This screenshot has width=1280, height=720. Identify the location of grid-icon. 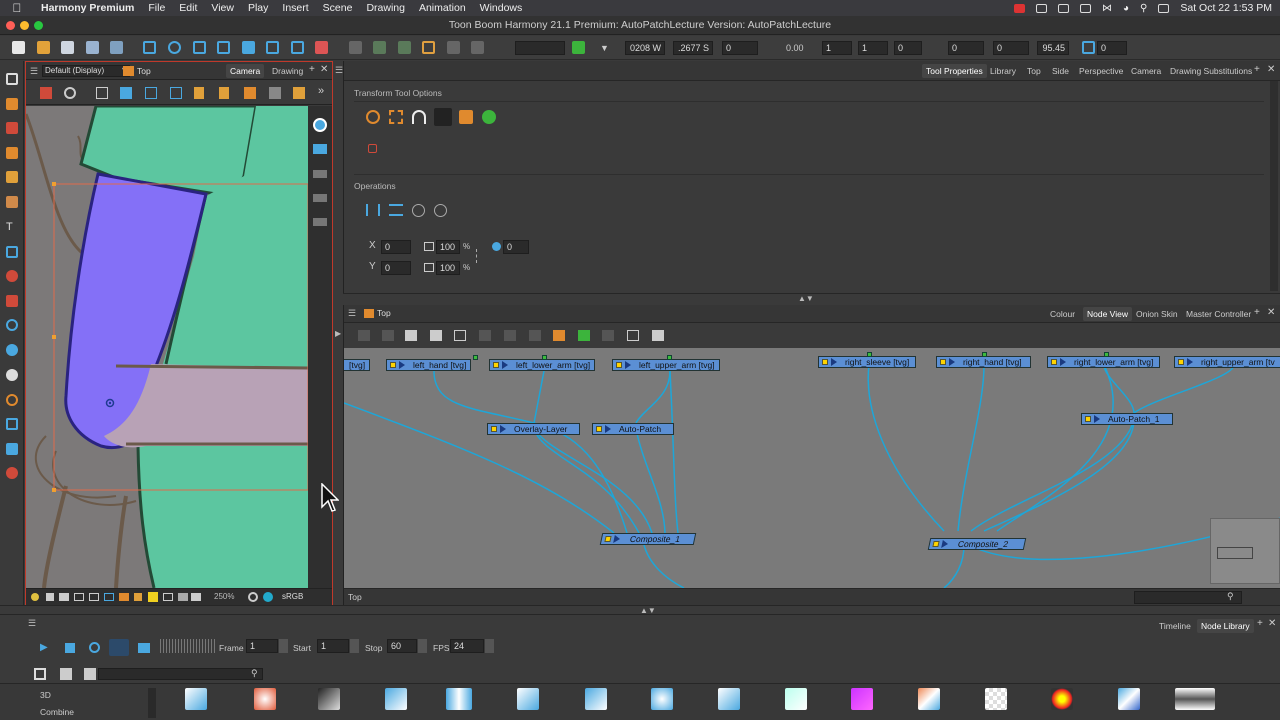
(102, 93).